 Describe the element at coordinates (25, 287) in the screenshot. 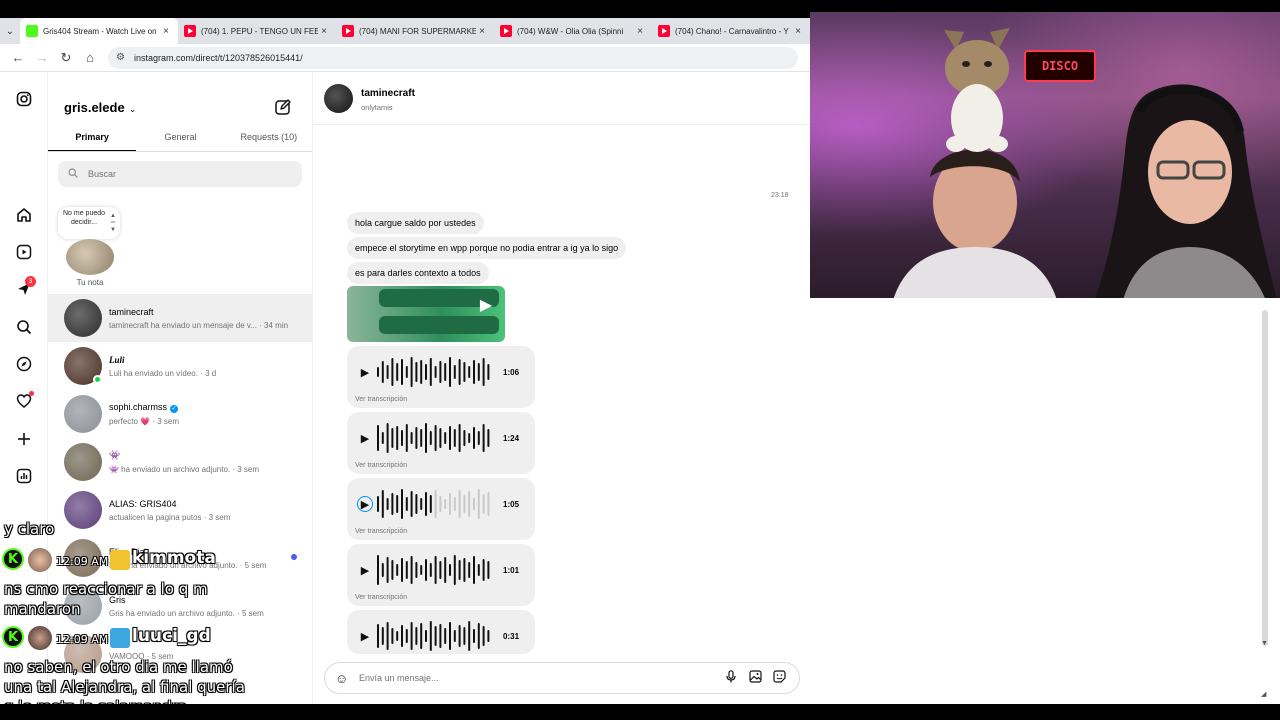

I see `messages-icon: 3` at that location.